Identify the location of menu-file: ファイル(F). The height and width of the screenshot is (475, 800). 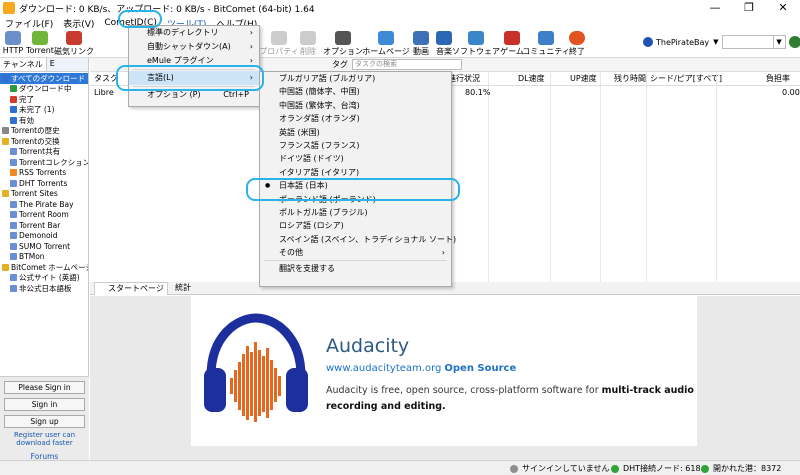
(29, 23).